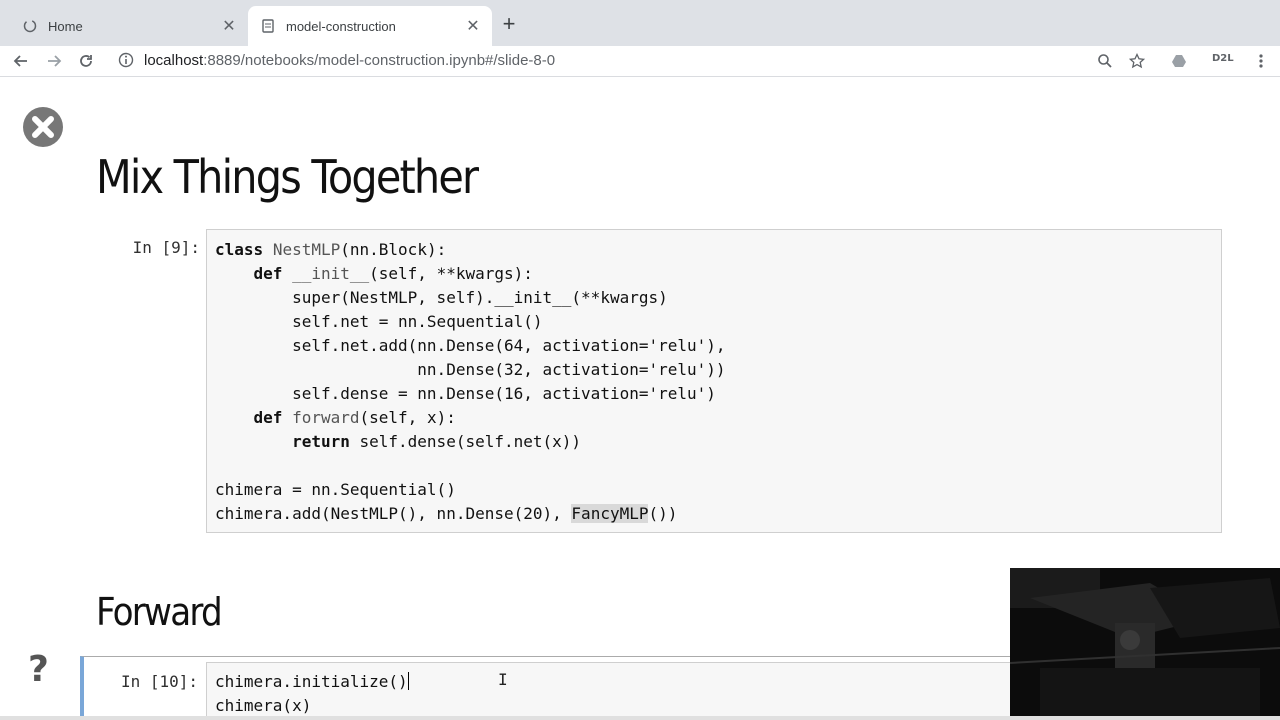 Image resolution: width=1280 pixels, height=720 pixels. What do you see at coordinates (509, 24) in the screenshot?
I see `new-tab-button: +` at bounding box center [509, 24].